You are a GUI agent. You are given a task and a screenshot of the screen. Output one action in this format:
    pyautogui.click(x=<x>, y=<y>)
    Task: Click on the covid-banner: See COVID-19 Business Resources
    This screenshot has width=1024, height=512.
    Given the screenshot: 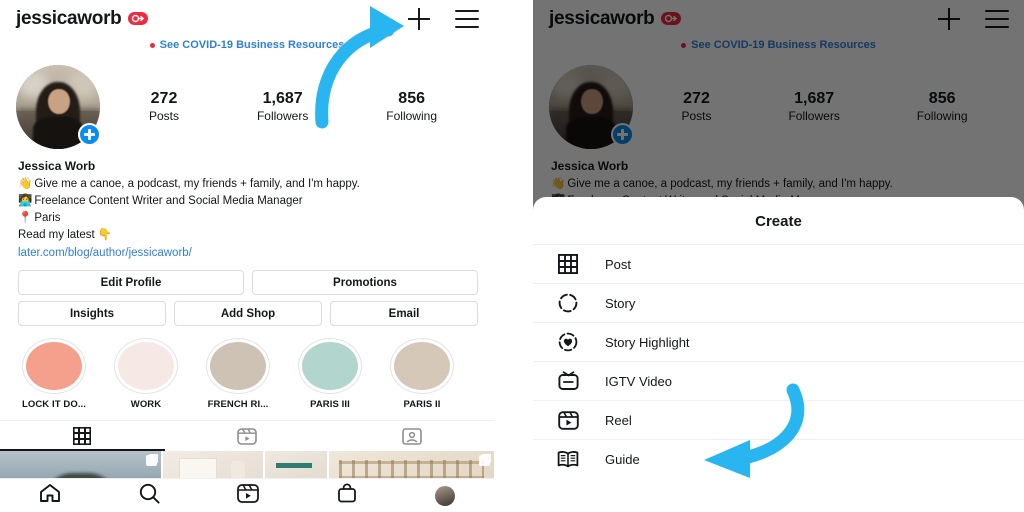 What is the action you would take?
    pyautogui.click(x=247, y=46)
    